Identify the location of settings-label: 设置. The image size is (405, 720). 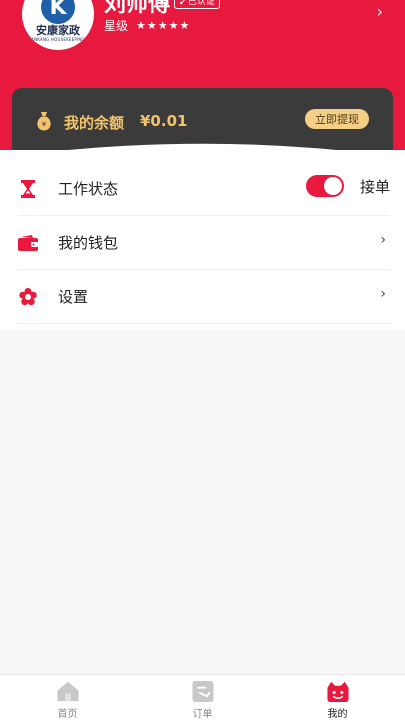
(73, 297).